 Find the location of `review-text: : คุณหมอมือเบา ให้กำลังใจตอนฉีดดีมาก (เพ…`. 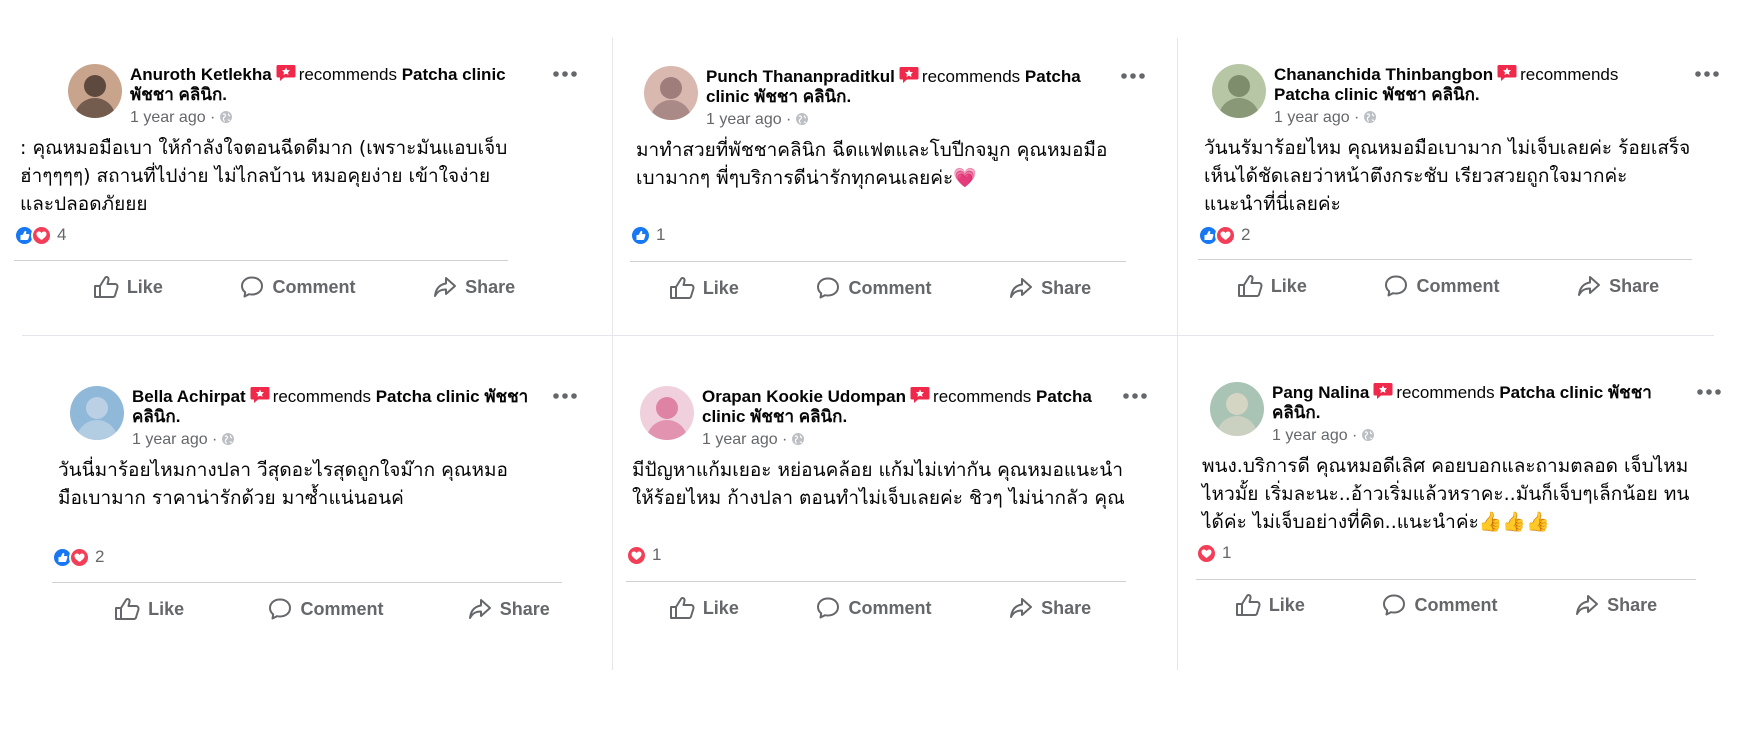

review-text: : คุณหมอมือเบา ให้กำลังใจตอนฉีดดีมาก (เพ… is located at coordinates (264, 176).